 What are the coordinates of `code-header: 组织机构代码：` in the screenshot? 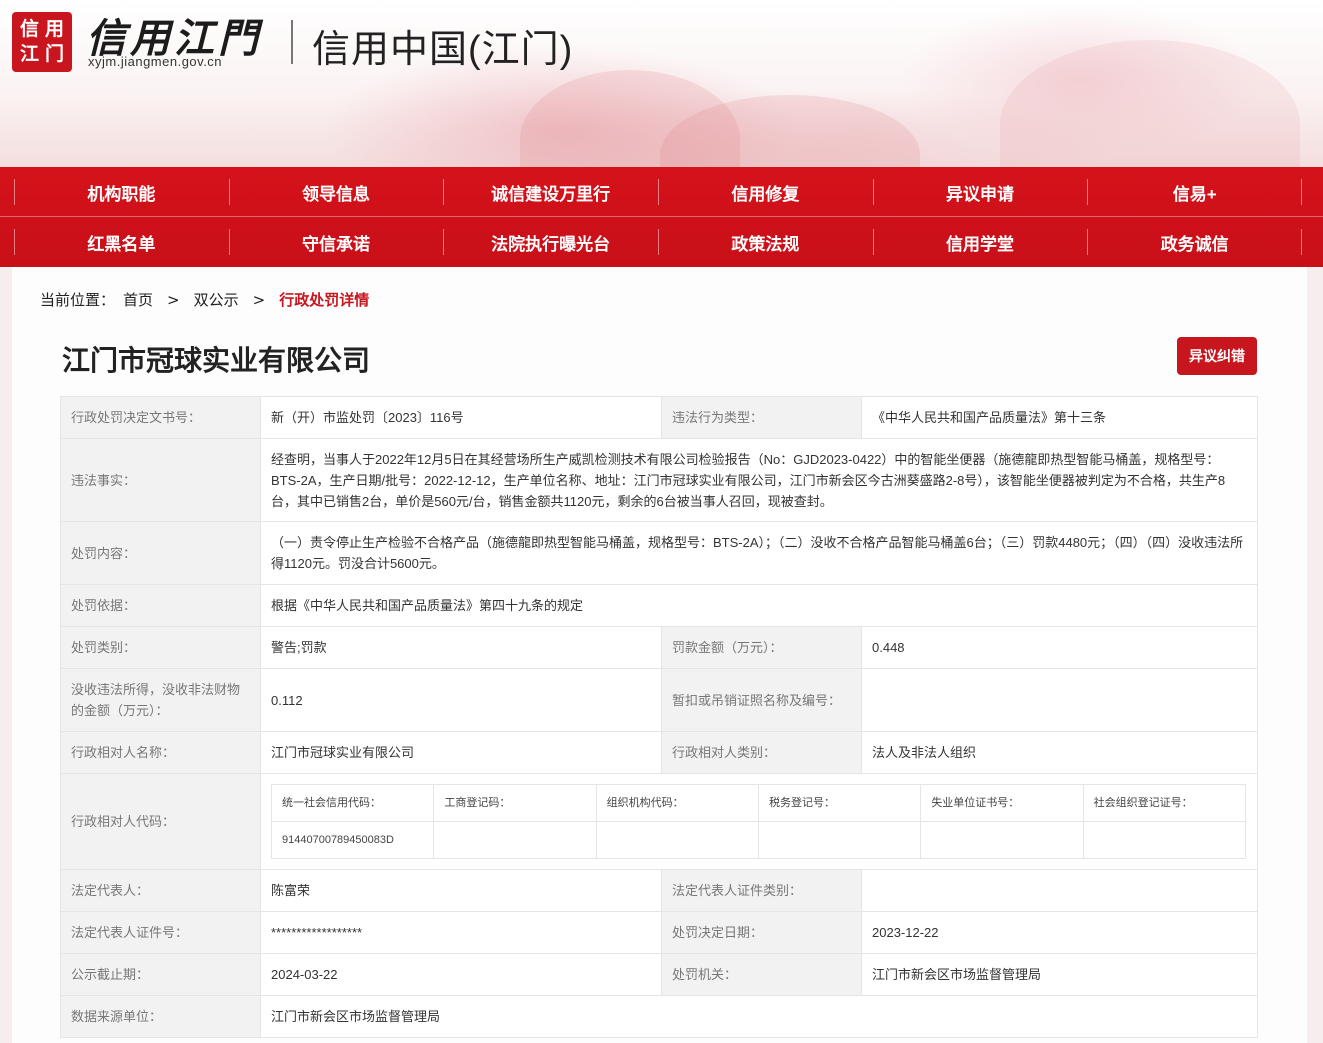 It's located at (677, 803).